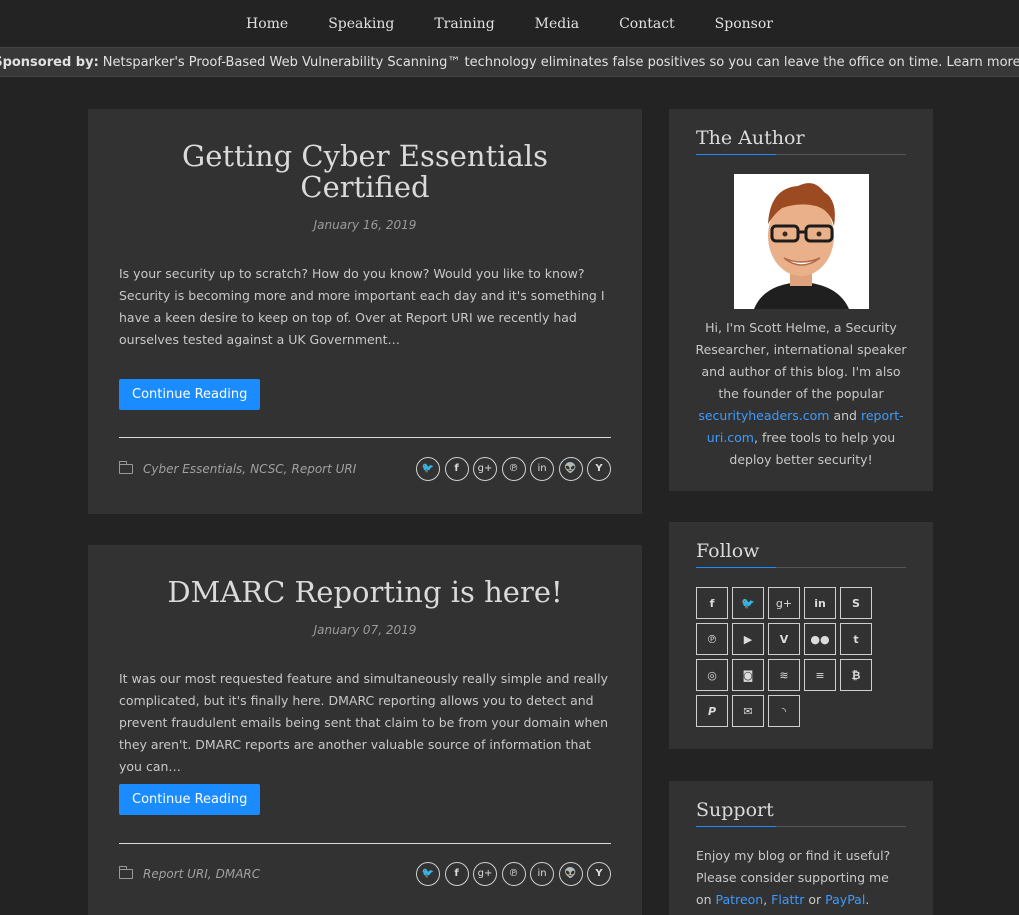 The height and width of the screenshot is (915, 1019). What do you see at coordinates (748, 675) in the screenshot?
I see `instagram-icon: ◙` at bounding box center [748, 675].